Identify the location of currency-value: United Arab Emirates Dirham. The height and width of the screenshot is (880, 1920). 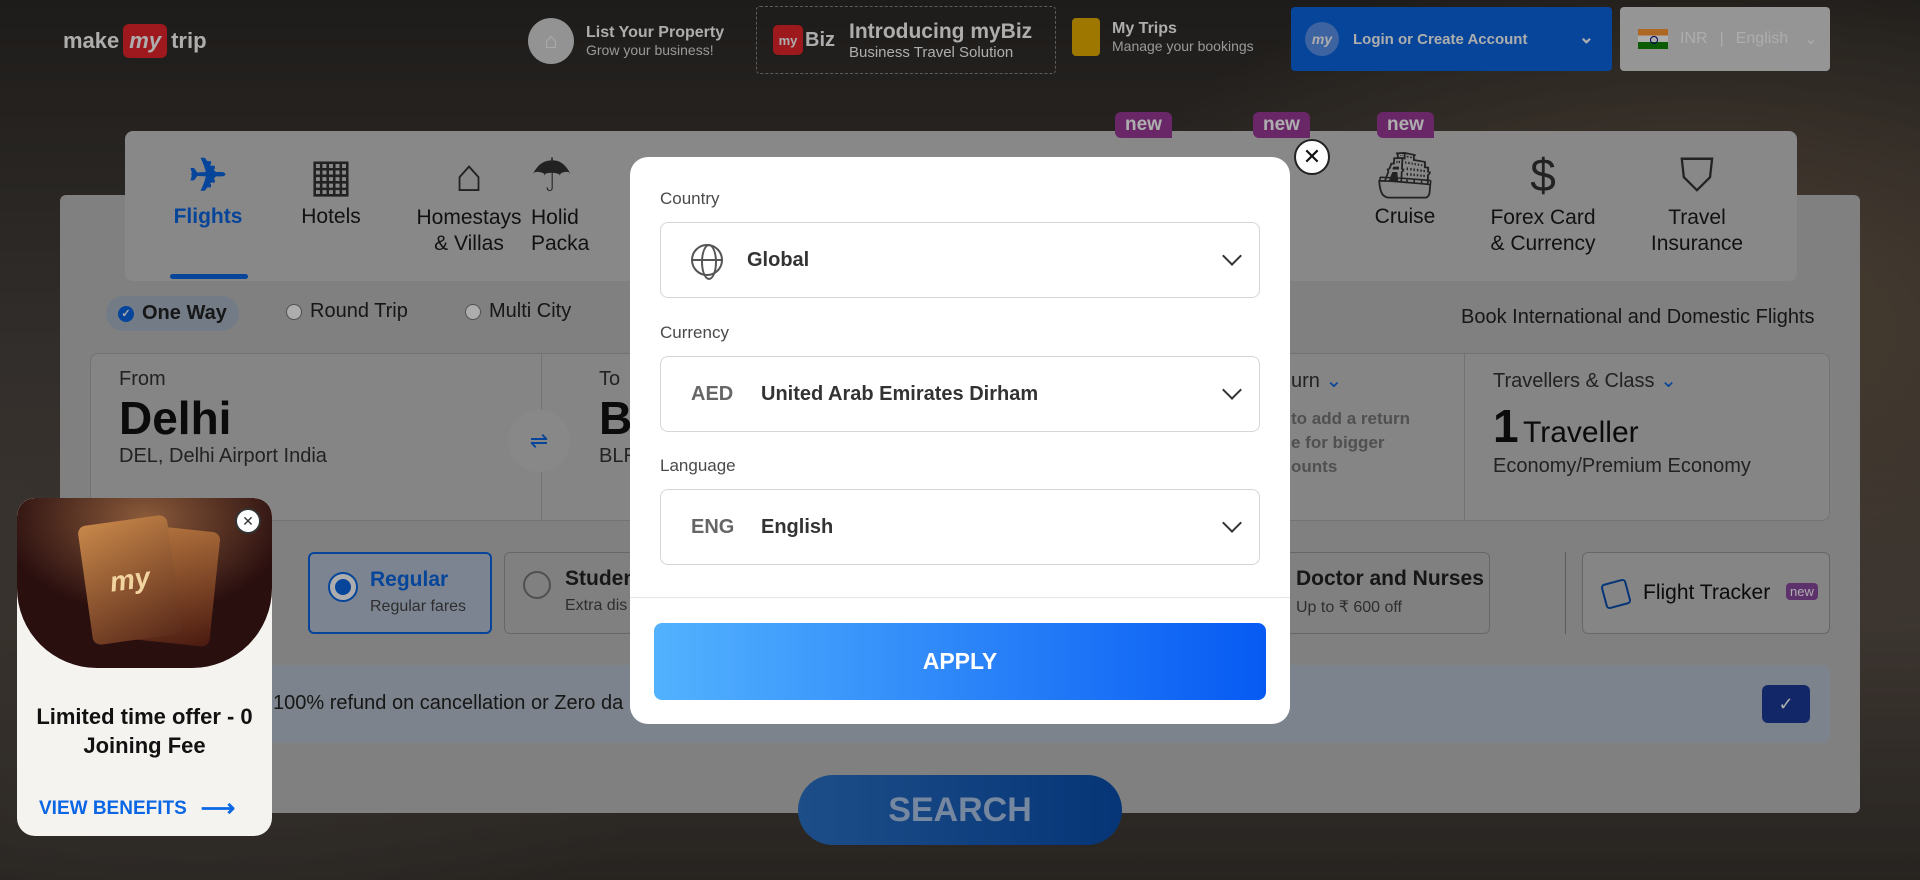
(900, 393).